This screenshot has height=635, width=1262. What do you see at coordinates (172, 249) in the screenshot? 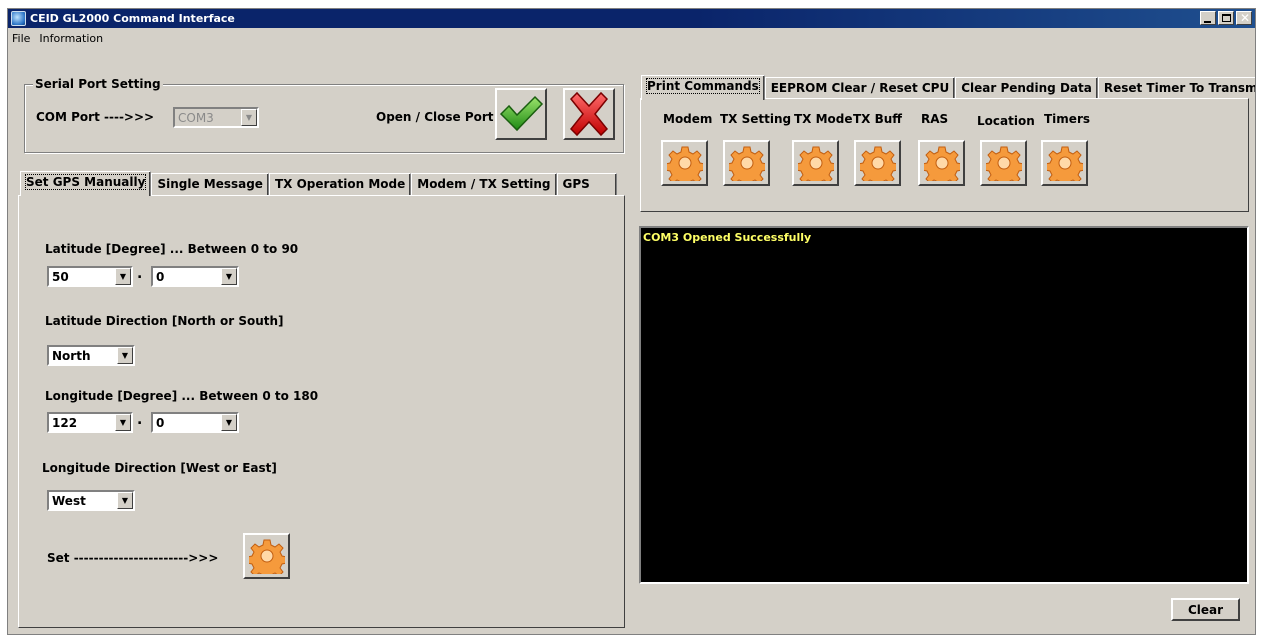
I see `latitude-label: Latitude [Degree] ... Between 0 to 90` at bounding box center [172, 249].